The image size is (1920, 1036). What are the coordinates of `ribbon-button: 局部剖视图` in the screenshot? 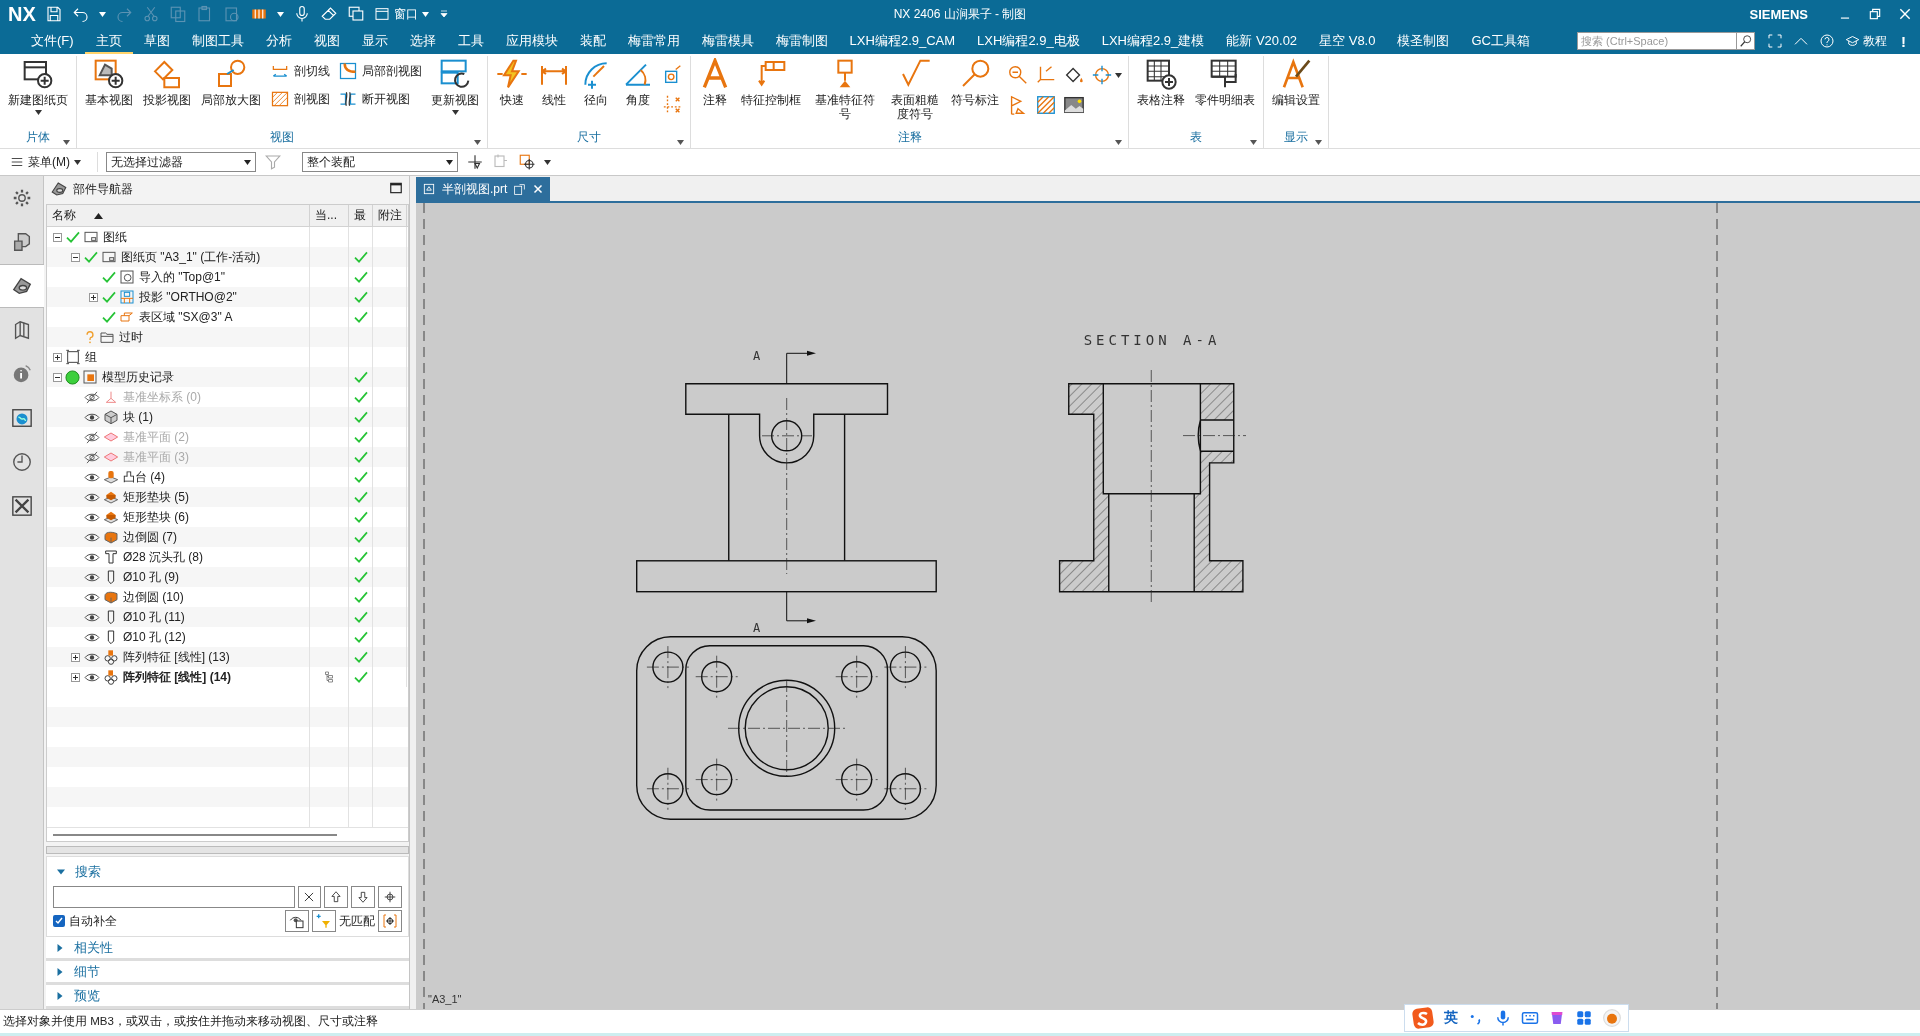 It's located at (380, 71).